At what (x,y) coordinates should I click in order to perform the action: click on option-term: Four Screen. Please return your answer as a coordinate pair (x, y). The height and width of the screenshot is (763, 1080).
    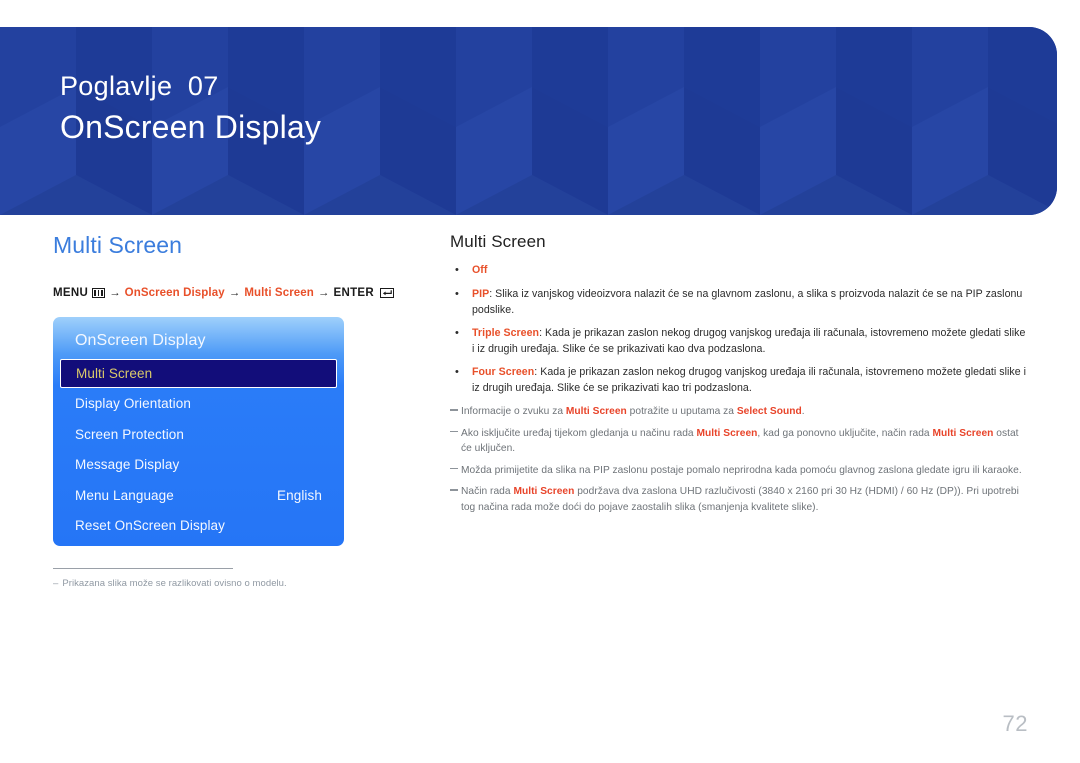
    Looking at the image, I should click on (503, 372).